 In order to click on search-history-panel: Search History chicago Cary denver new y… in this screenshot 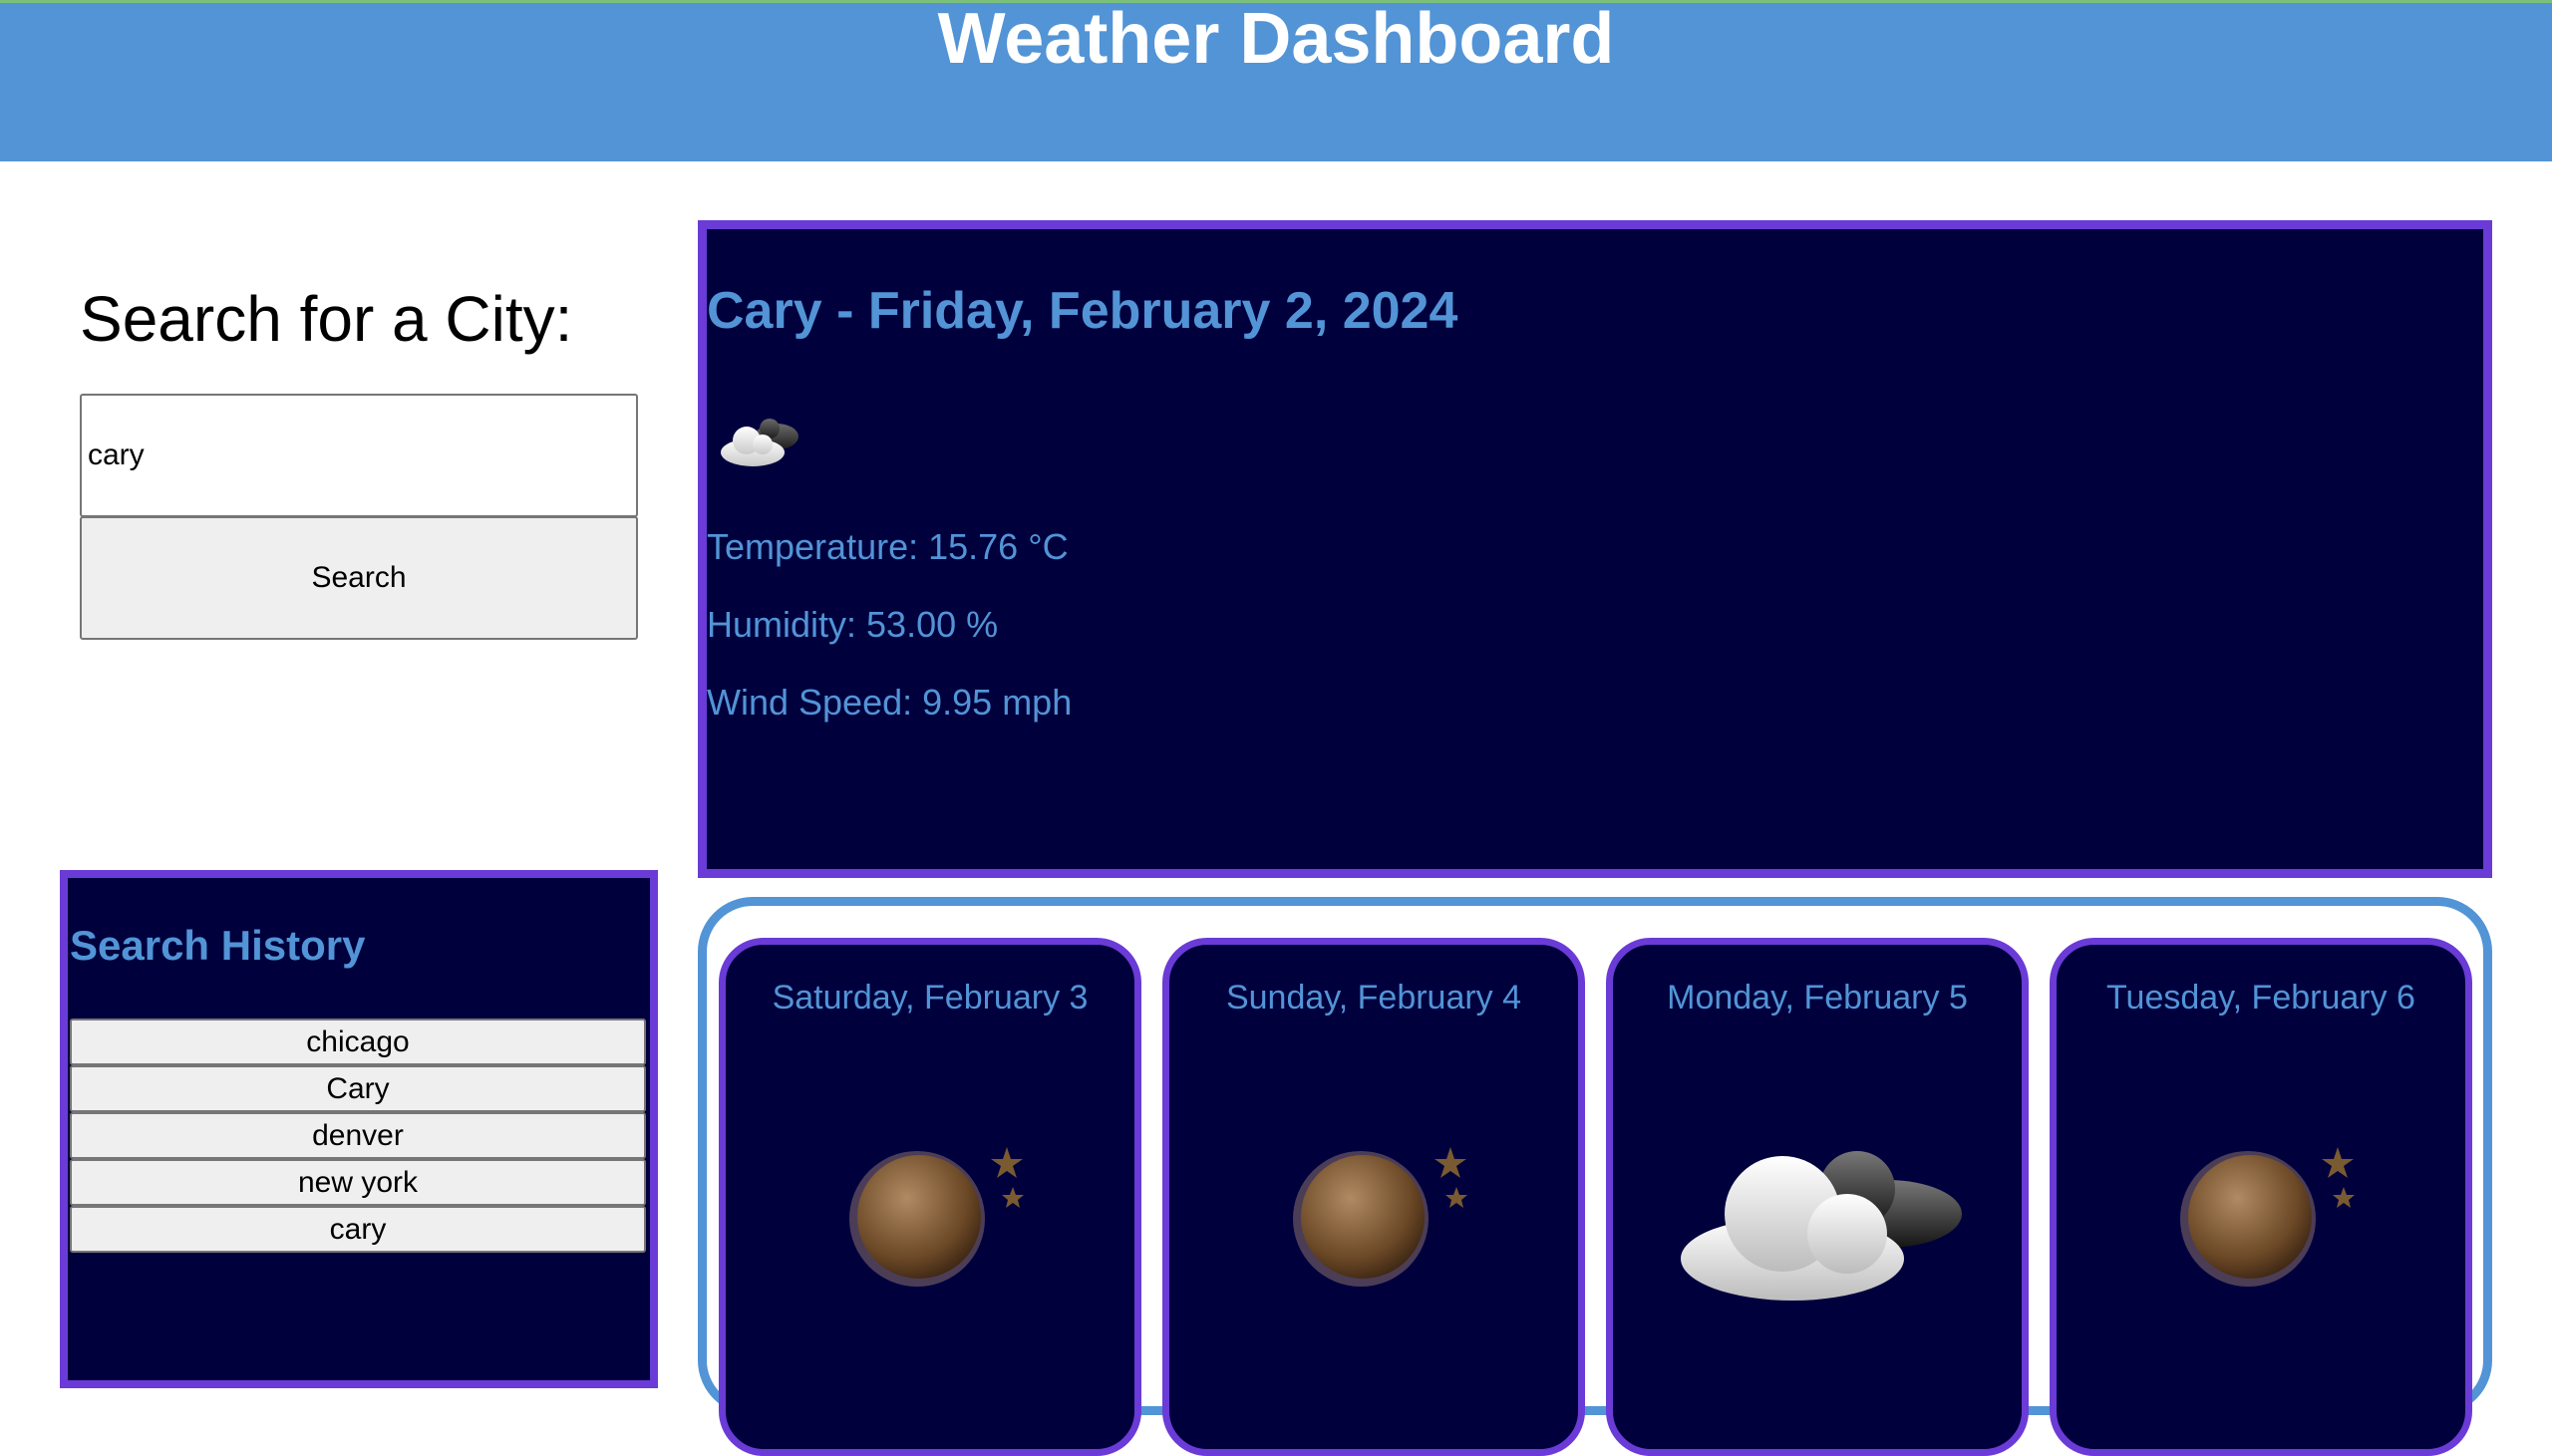, I will do `click(359, 1129)`.